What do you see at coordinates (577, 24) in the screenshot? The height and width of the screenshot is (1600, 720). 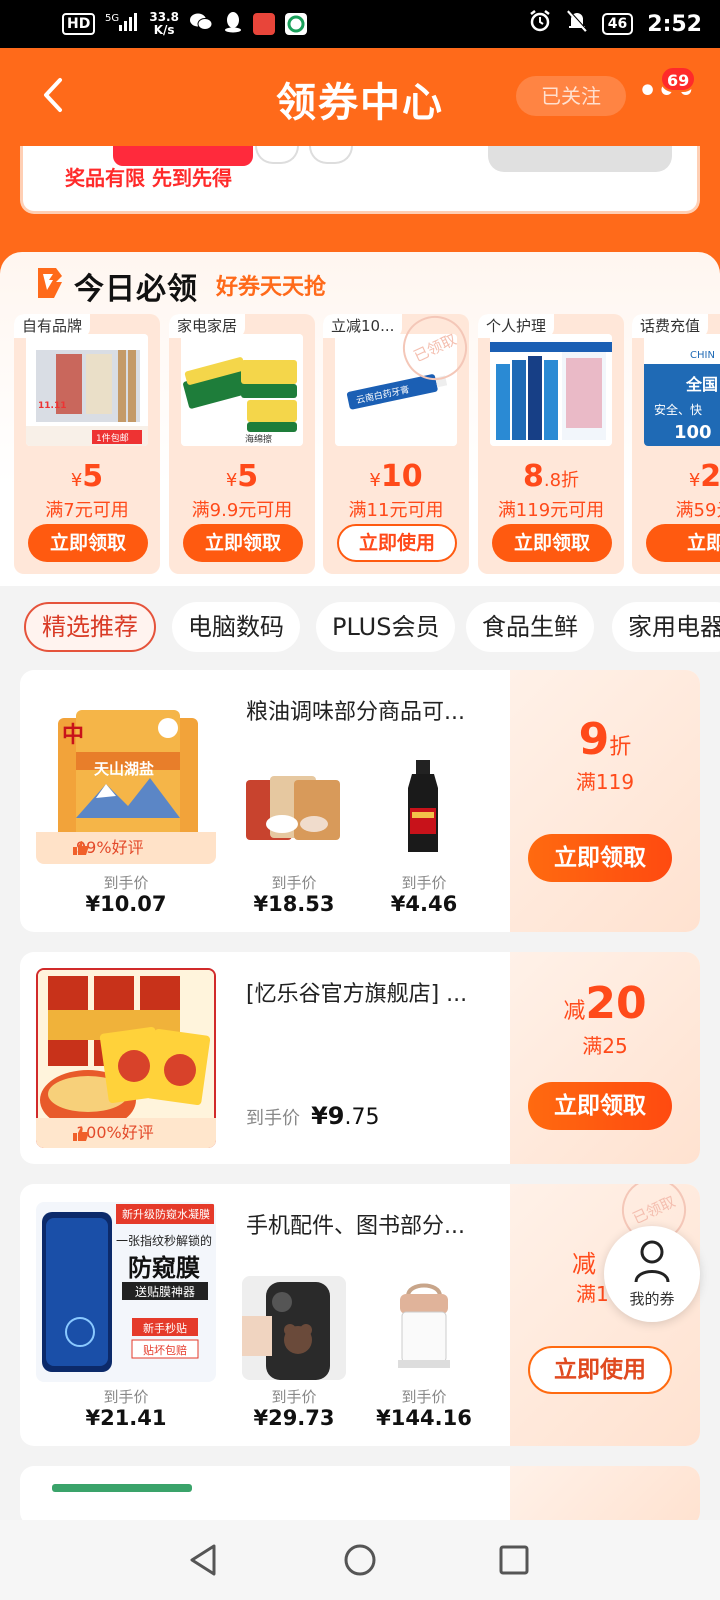 I see `mute-icon` at bounding box center [577, 24].